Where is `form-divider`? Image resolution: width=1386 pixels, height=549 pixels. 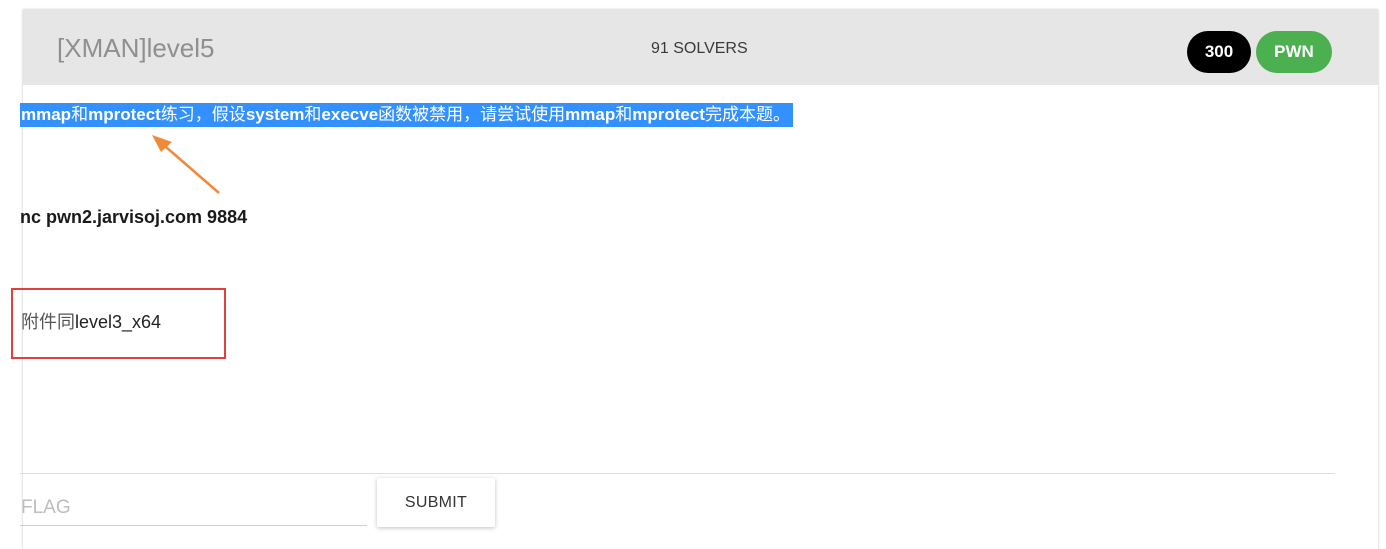 form-divider is located at coordinates (677, 473).